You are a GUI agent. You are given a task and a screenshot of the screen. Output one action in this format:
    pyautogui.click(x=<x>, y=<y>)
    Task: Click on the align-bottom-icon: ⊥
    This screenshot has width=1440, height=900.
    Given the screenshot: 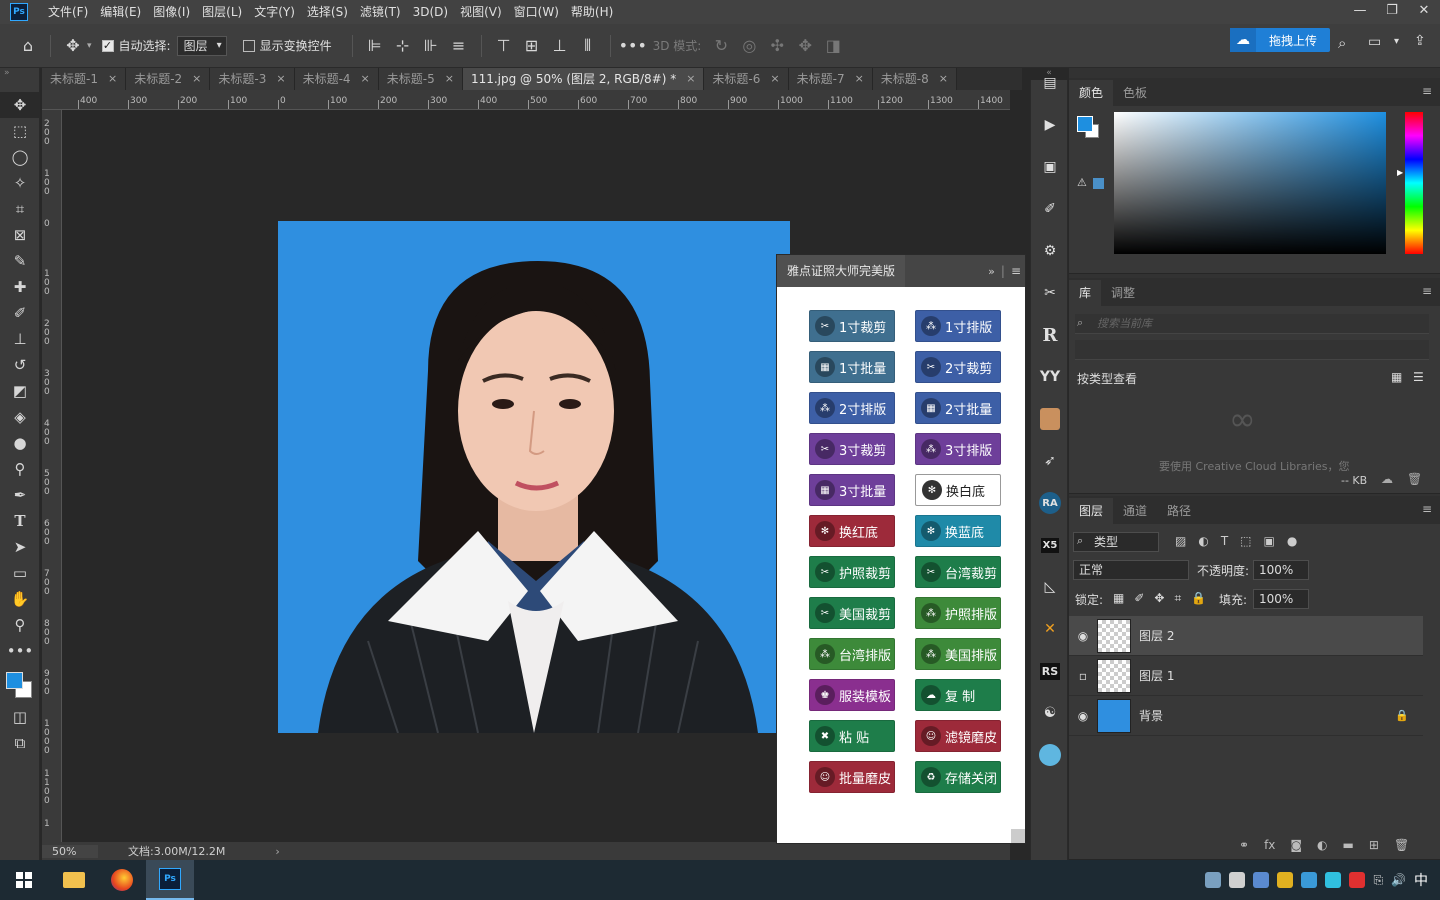 What is the action you would take?
    pyautogui.click(x=560, y=45)
    